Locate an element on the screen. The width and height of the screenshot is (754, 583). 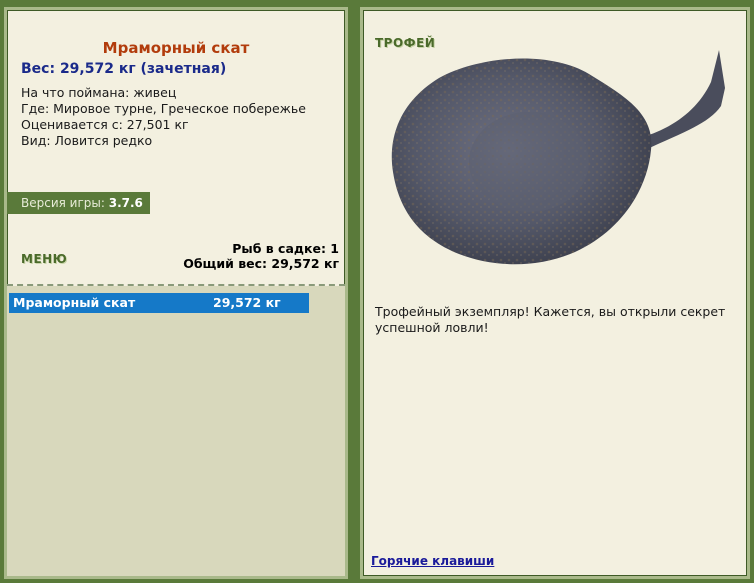
valued-info: Оценивается с: 27,501 кг is located at coordinates (105, 124).